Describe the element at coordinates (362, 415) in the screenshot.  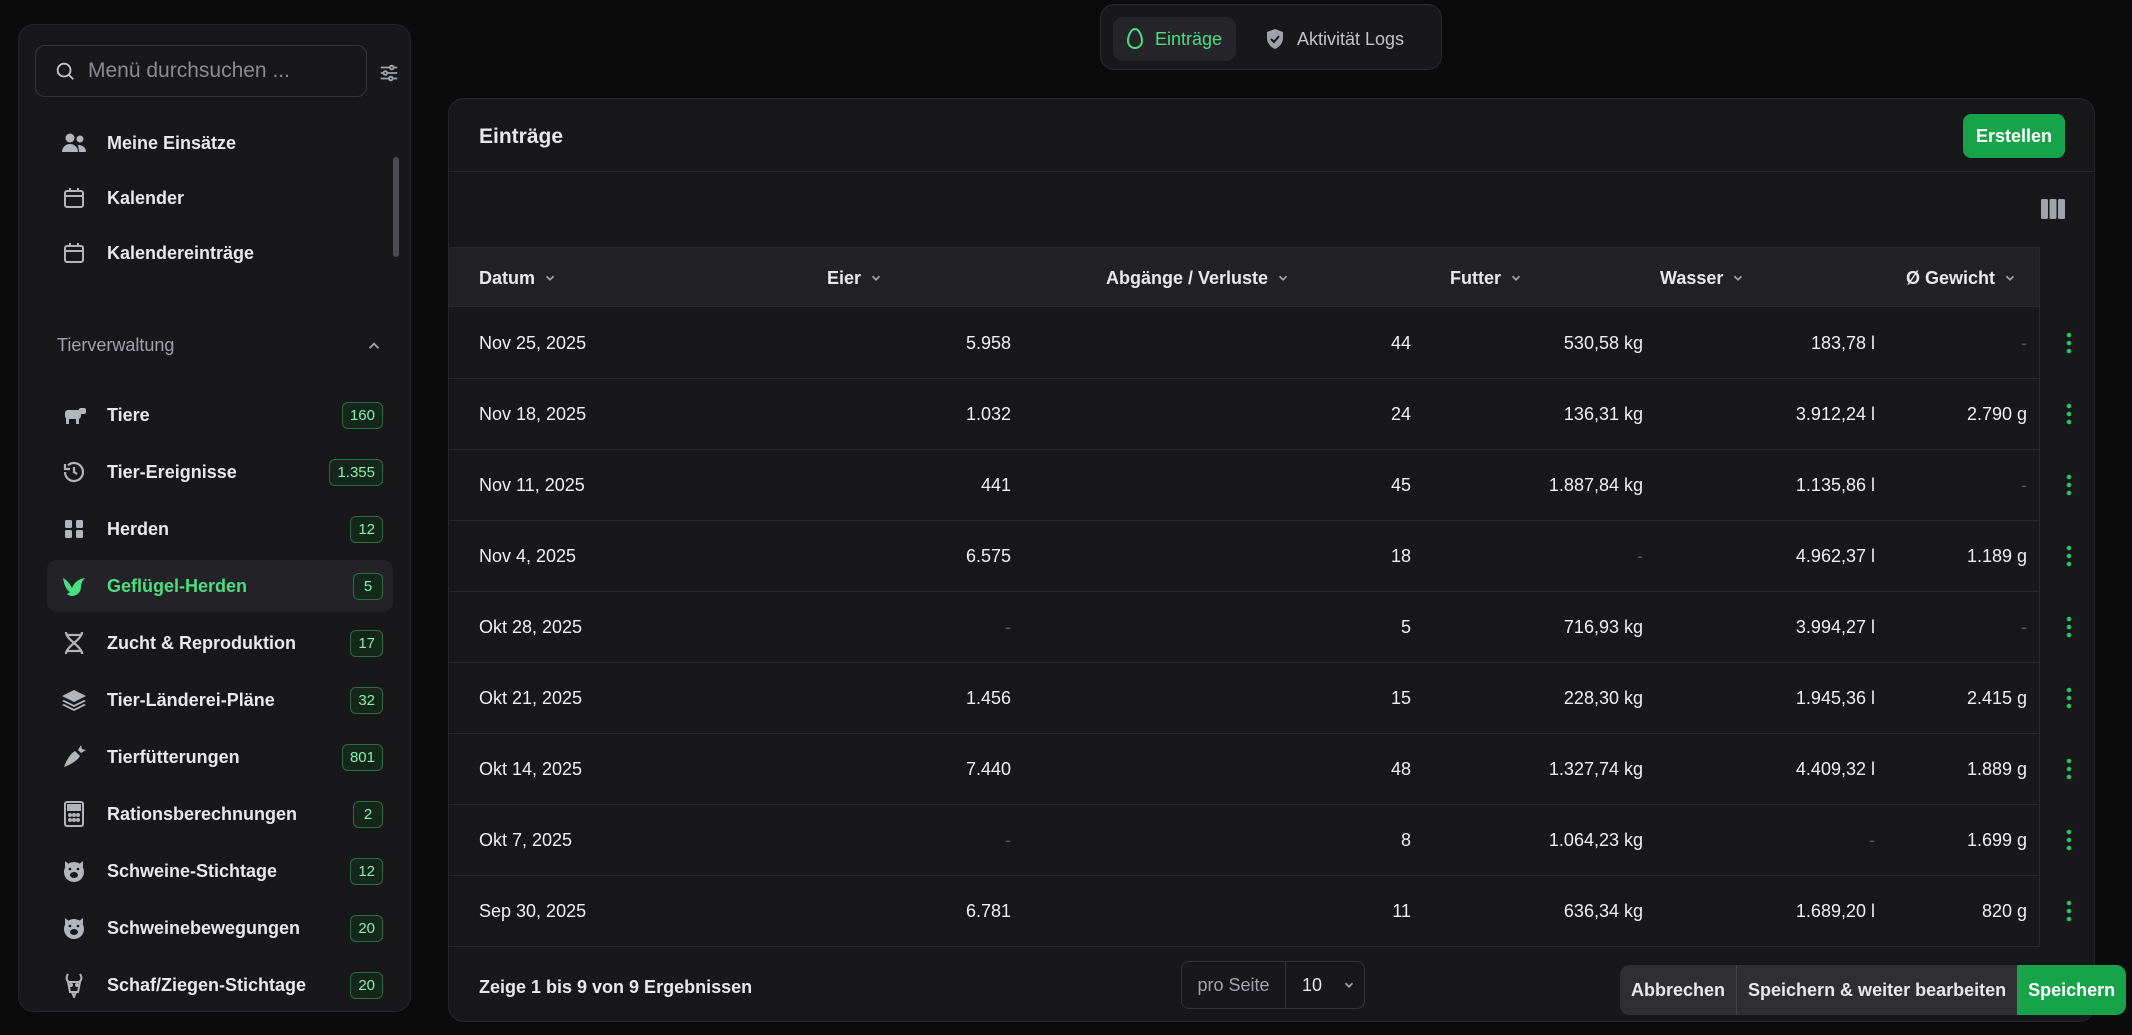
I see `count-badge: 160` at that location.